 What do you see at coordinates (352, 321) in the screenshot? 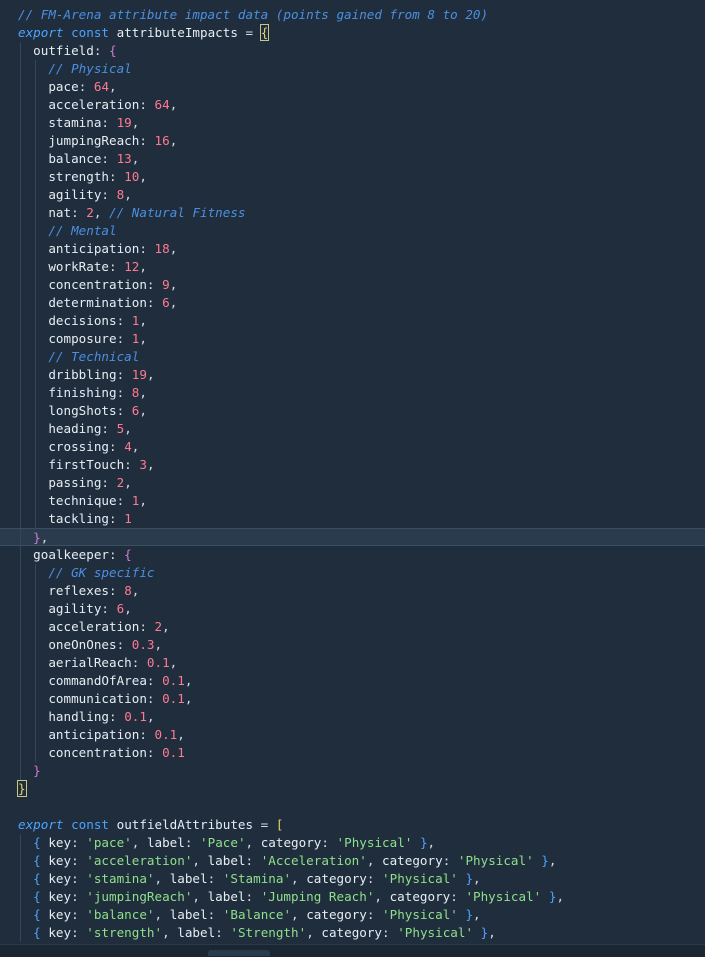
I see `code-line-pair: decisions: 1,` at bounding box center [352, 321].